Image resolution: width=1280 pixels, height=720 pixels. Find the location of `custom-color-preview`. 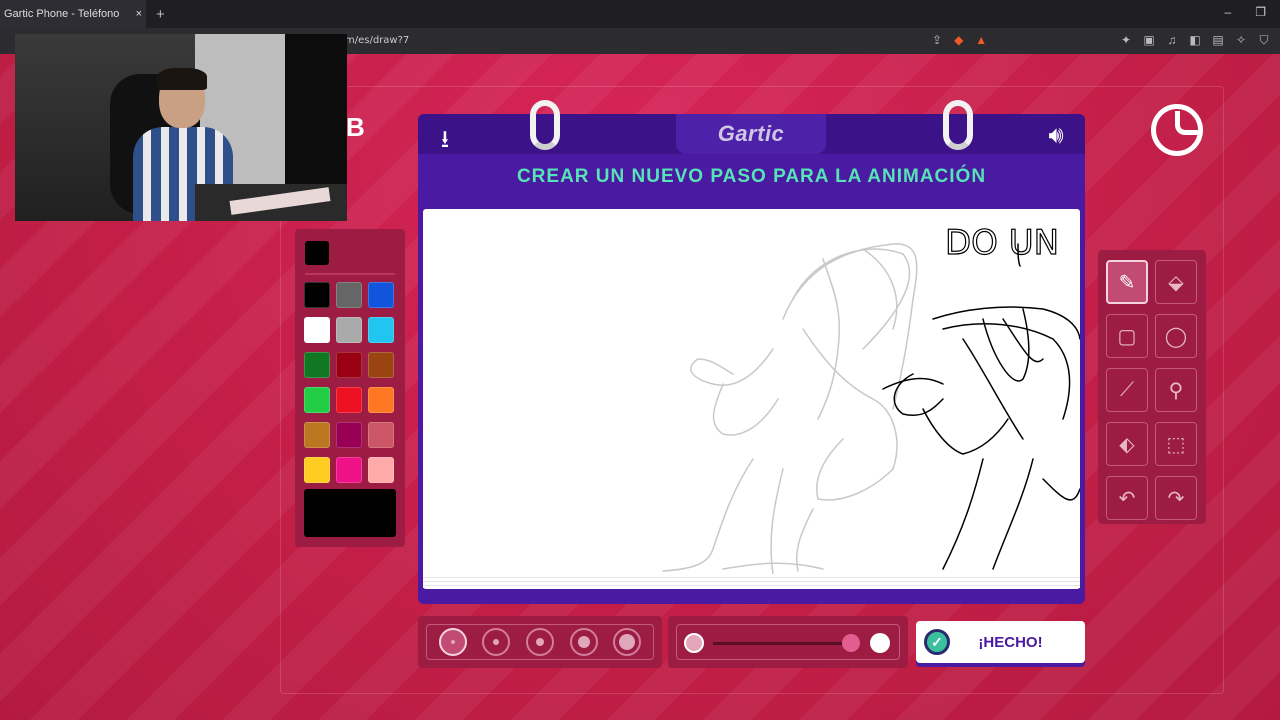

custom-color-preview is located at coordinates (350, 513).